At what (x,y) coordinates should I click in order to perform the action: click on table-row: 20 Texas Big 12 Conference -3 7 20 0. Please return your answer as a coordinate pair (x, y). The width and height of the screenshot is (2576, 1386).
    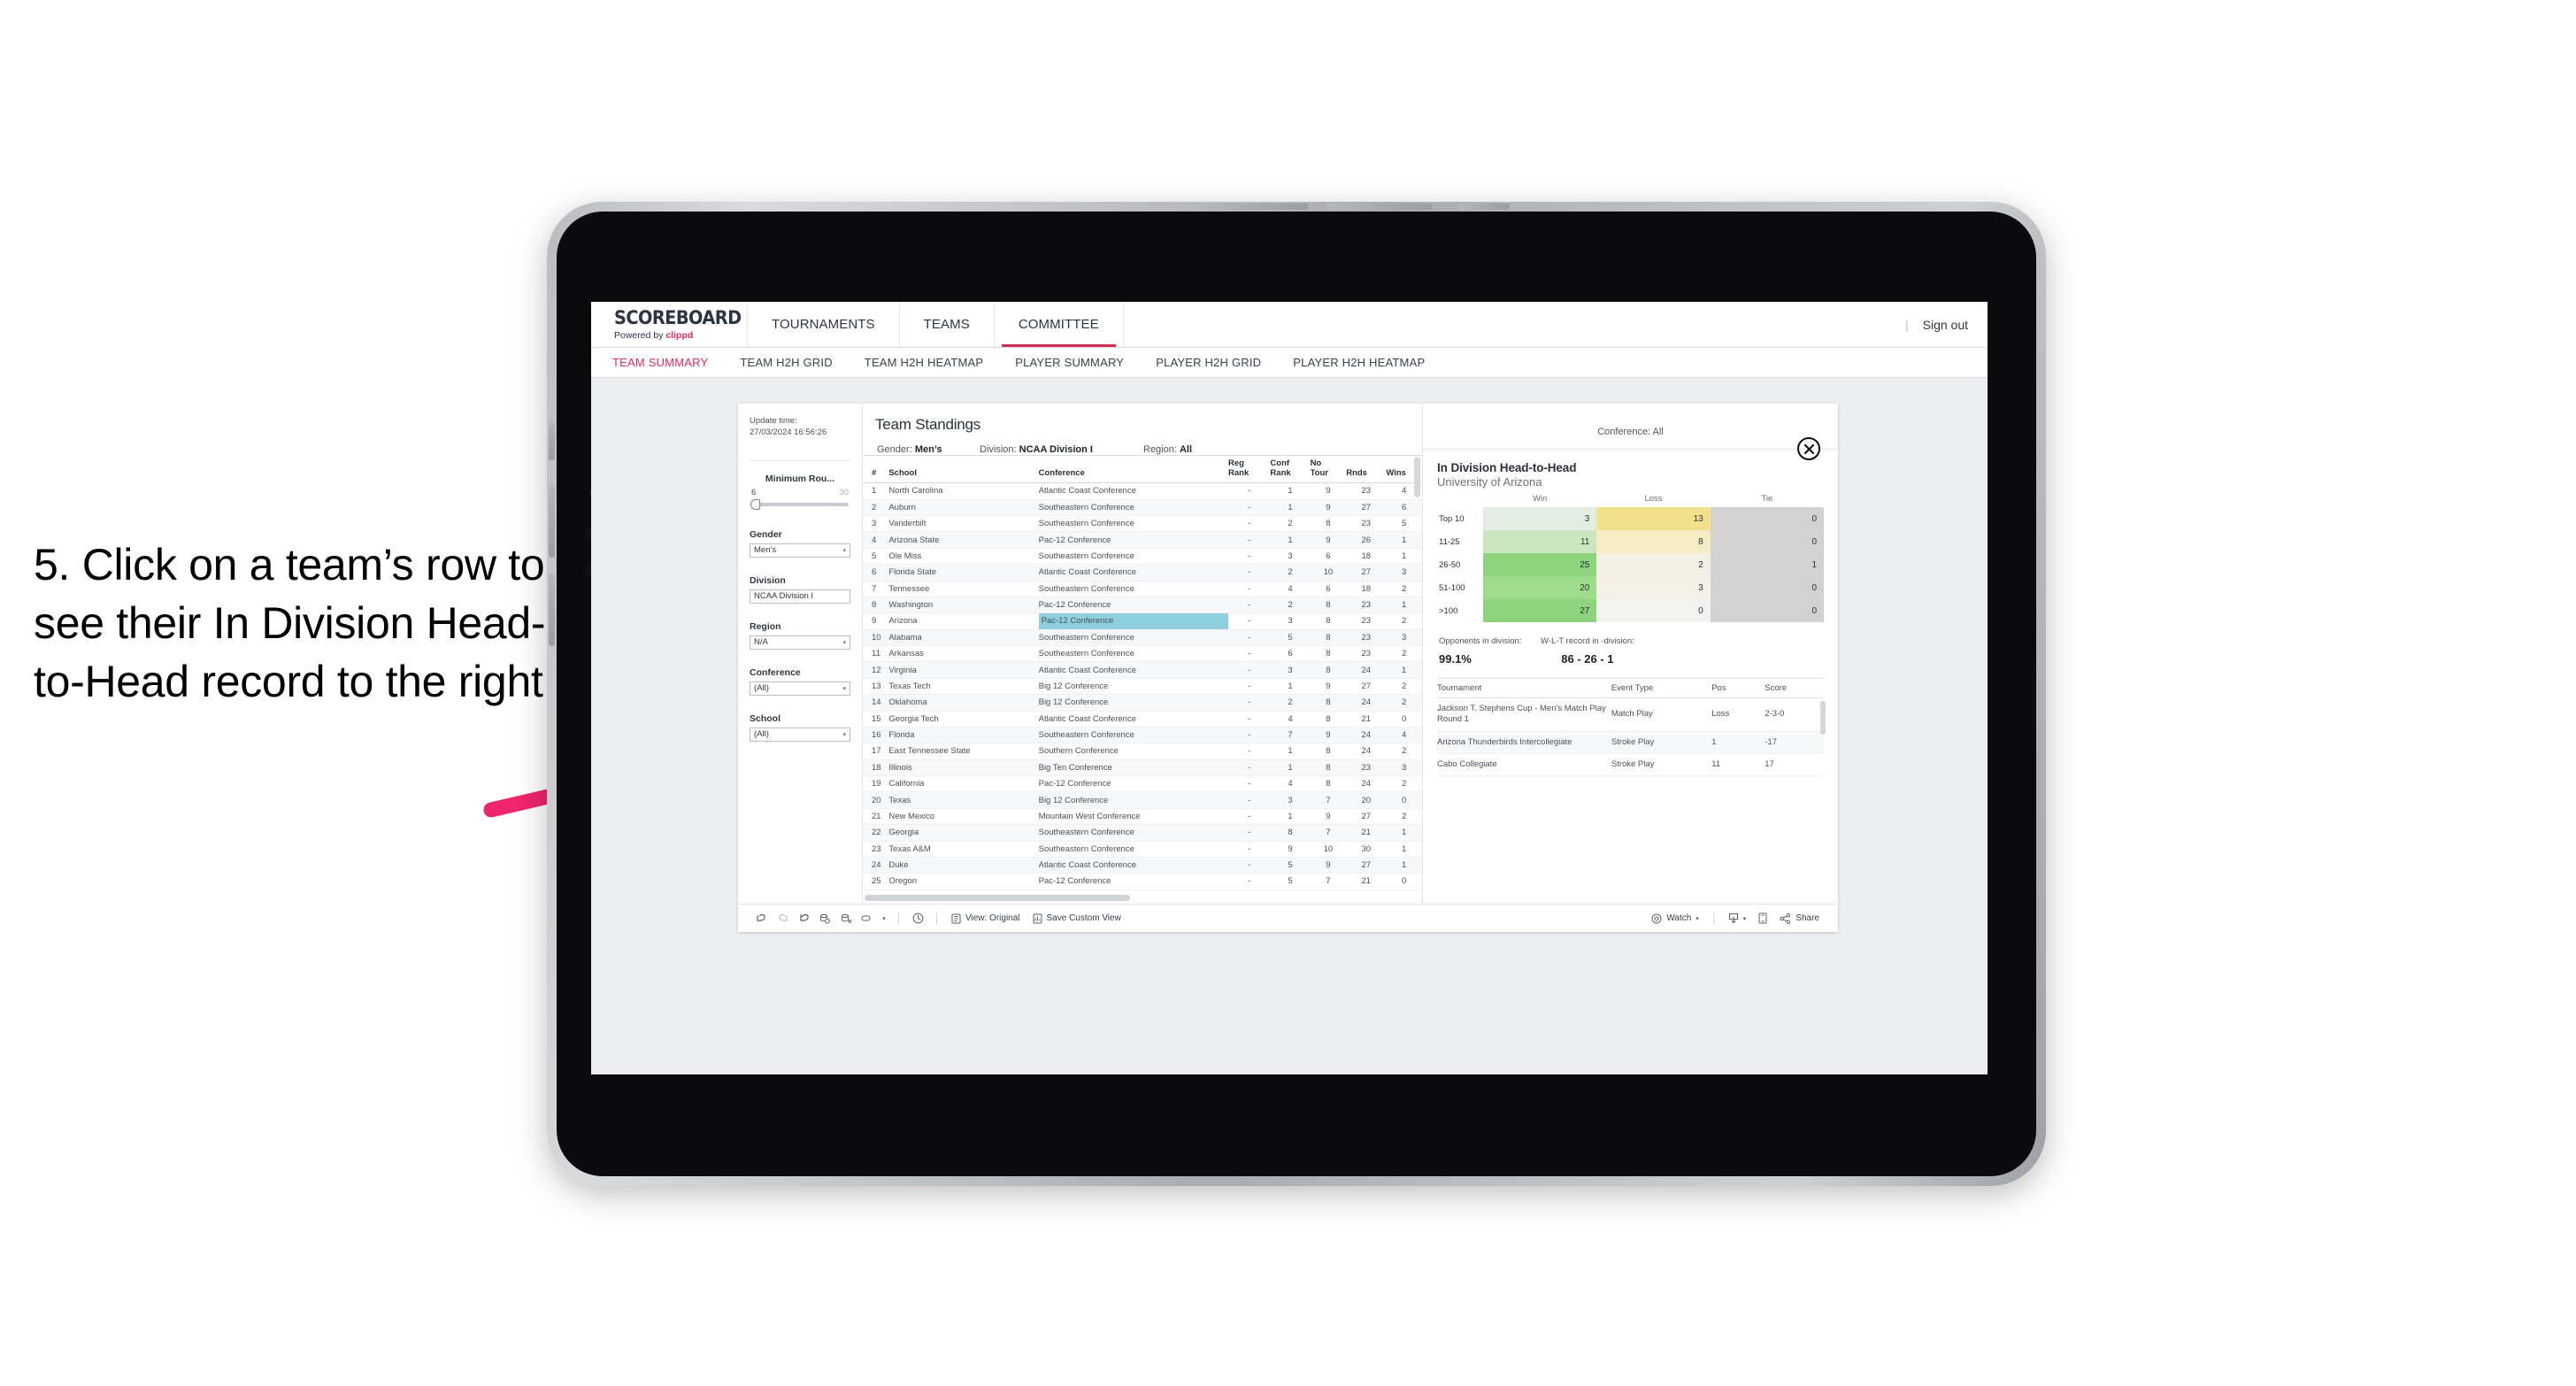
    Looking at the image, I should click on (1142, 800).